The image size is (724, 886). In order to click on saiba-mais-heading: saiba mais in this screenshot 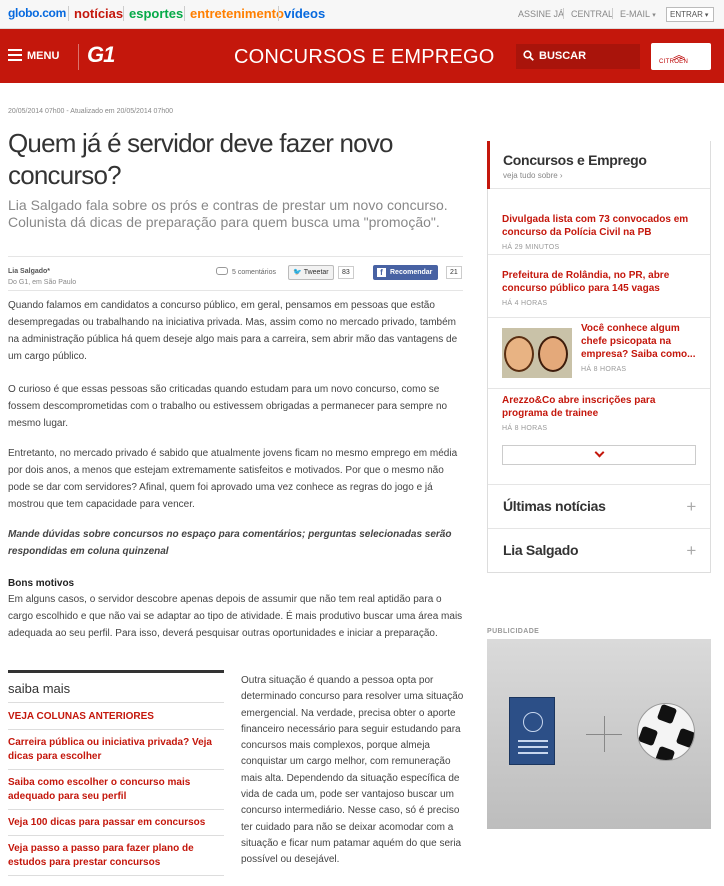, I will do `click(116, 688)`.